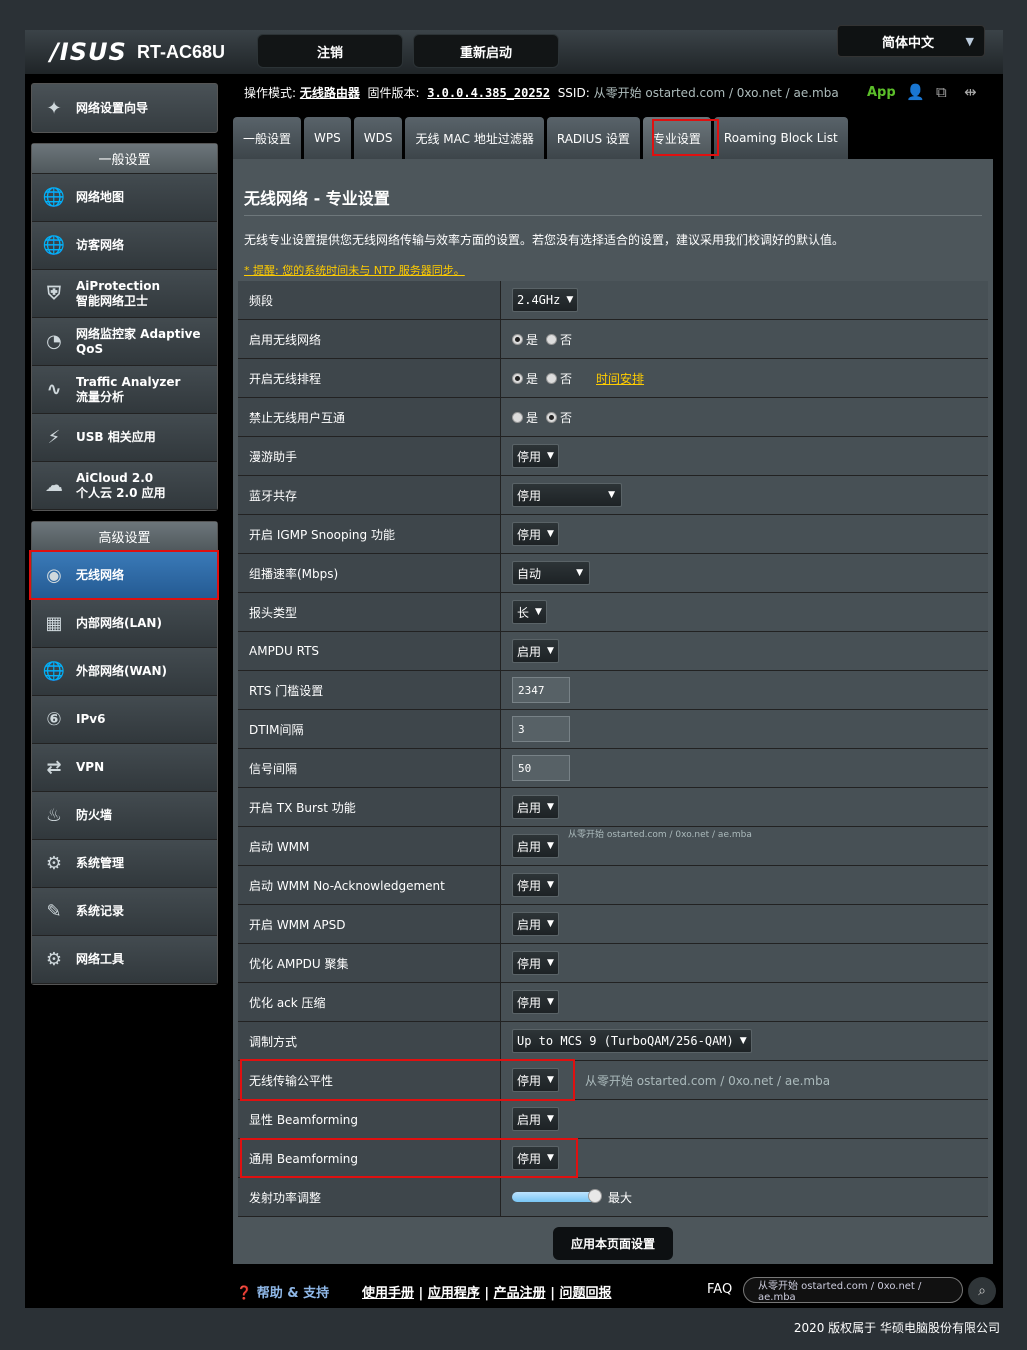 The image size is (1027, 1350). Describe the element at coordinates (354, 270) in the screenshot. I see `ntp-warning-link: * 提醒: 您的系统时间未与 NTP 服务器同步。` at that location.